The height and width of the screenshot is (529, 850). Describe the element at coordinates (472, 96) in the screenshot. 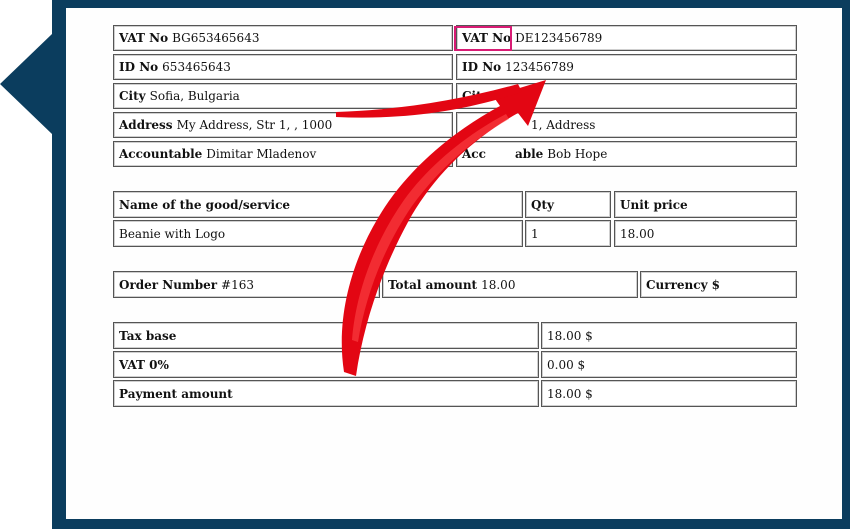

I see `buyer-city-label: Cit` at that location.